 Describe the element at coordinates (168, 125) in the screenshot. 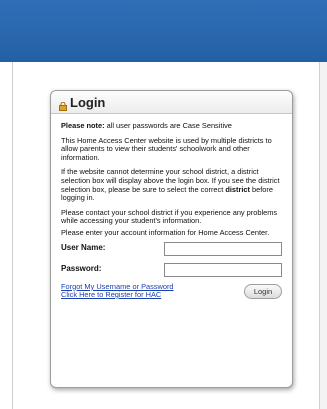

I see `note-text: all user passwords are Case Sensitive` at that location.